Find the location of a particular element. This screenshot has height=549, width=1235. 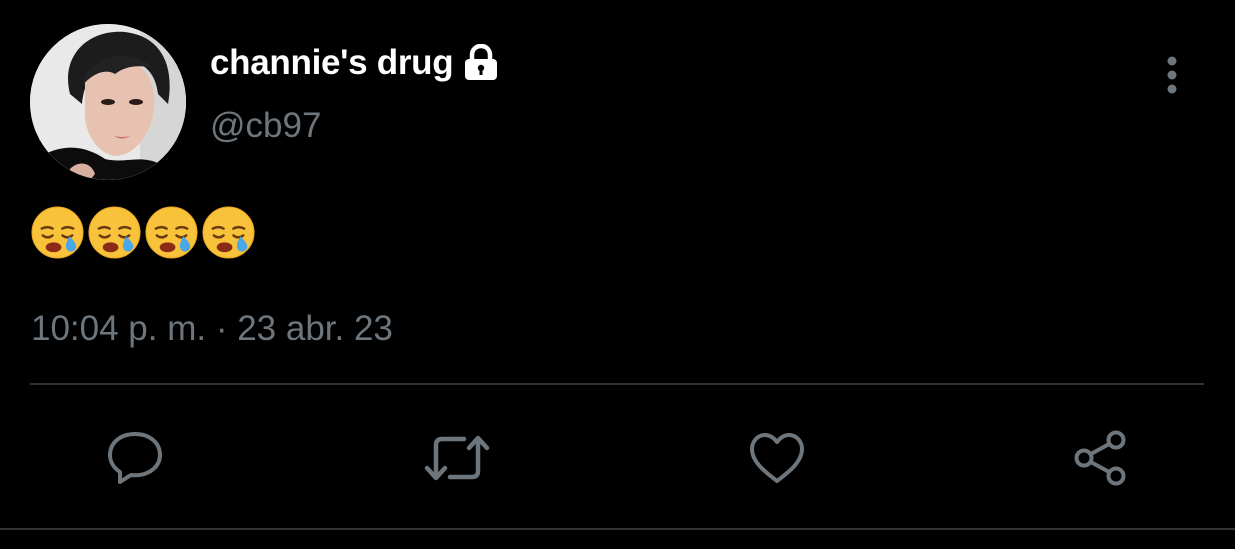

divider is located at coordinates (617, 384).